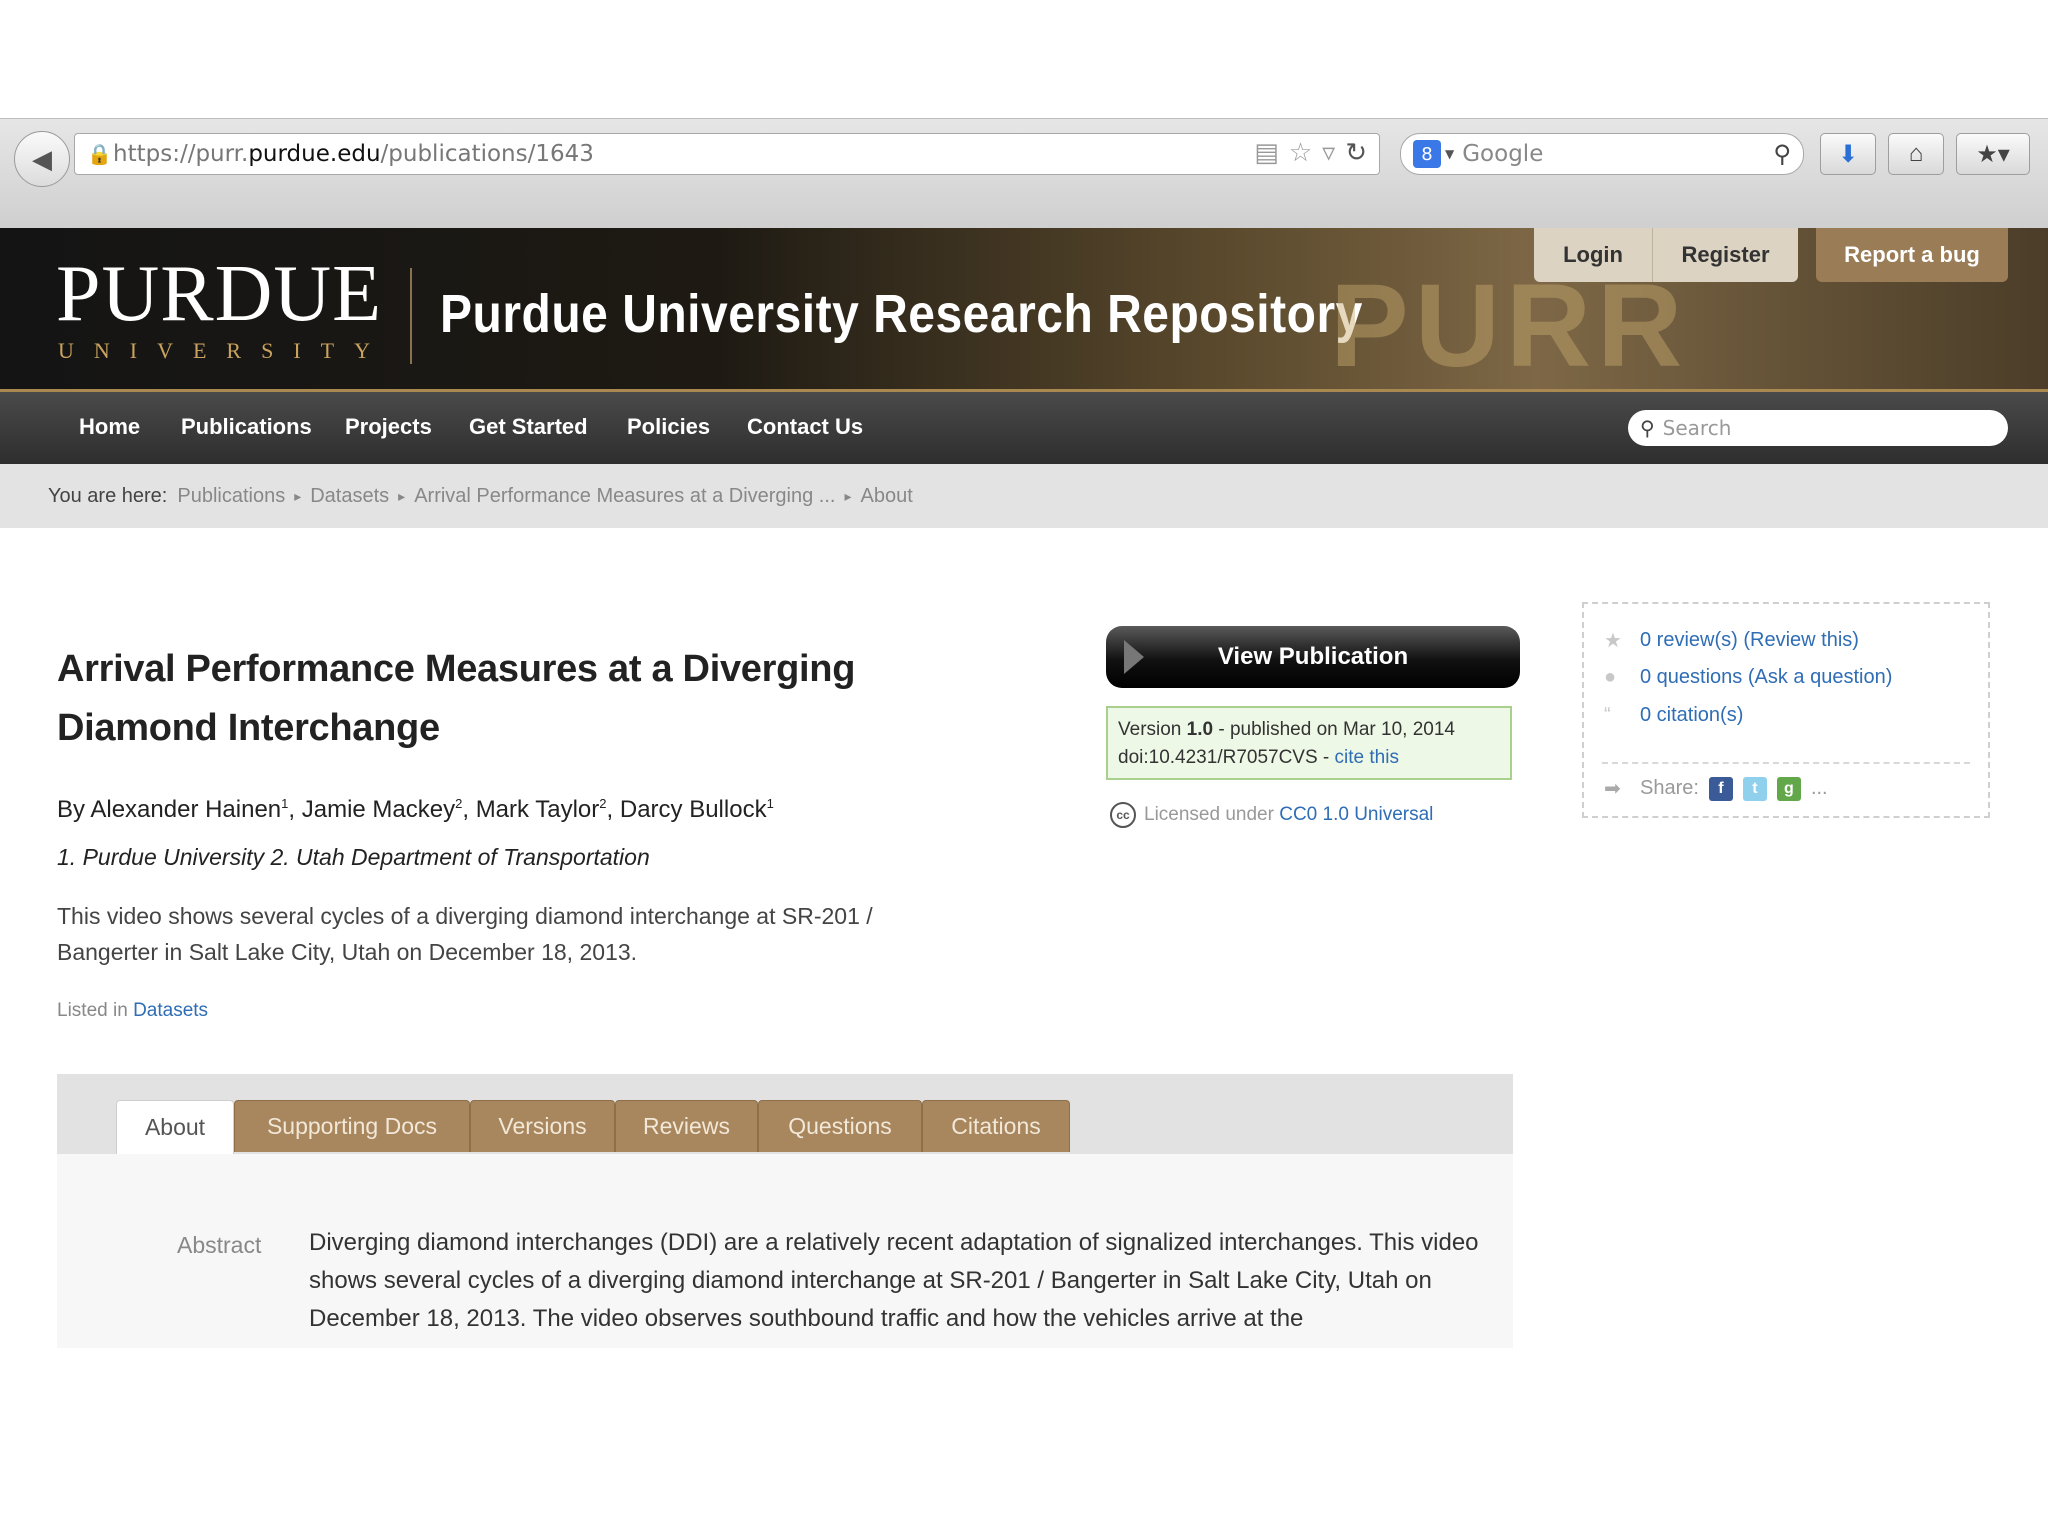 The image size is (2048, 1536). I want to click on author-name: Darcy Bullock, so click(693, 809).